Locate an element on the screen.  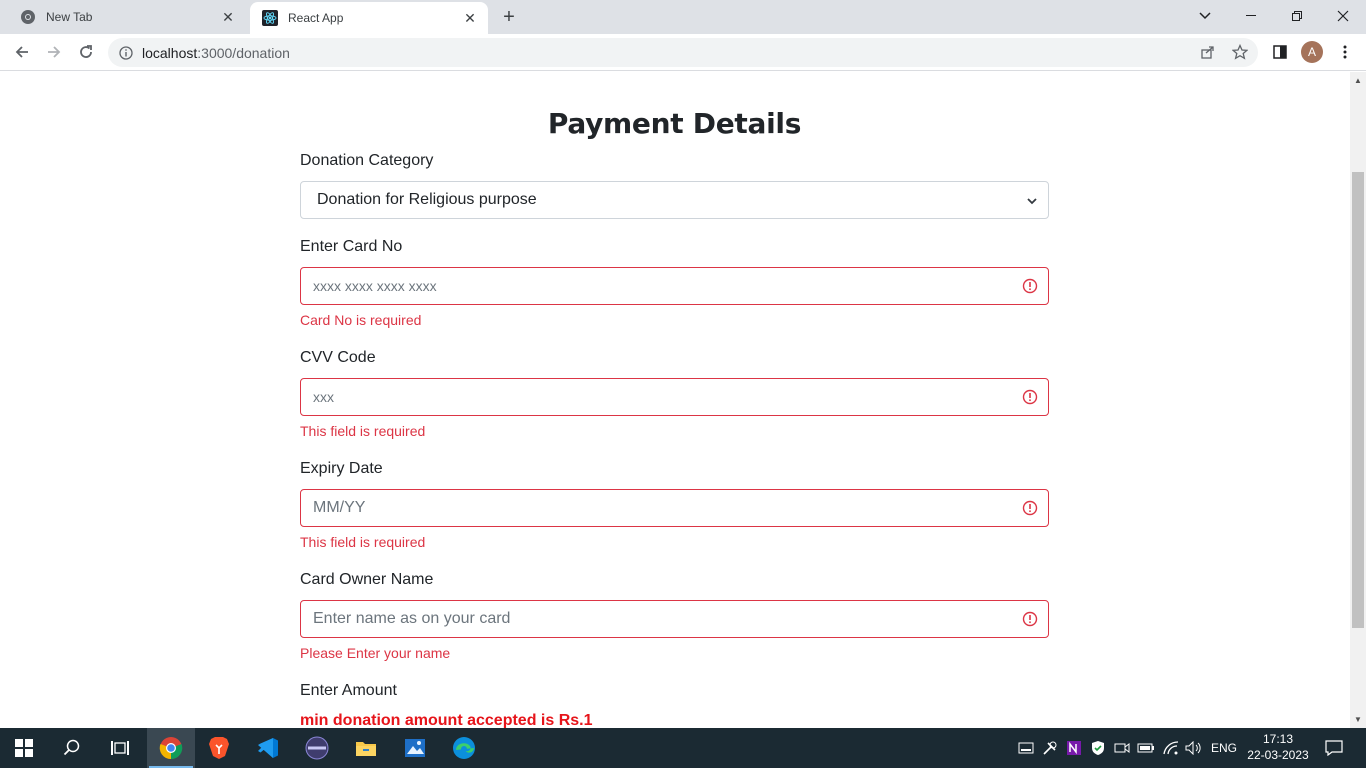
cvv-error: This field is required is located at coordinates (363, 431).